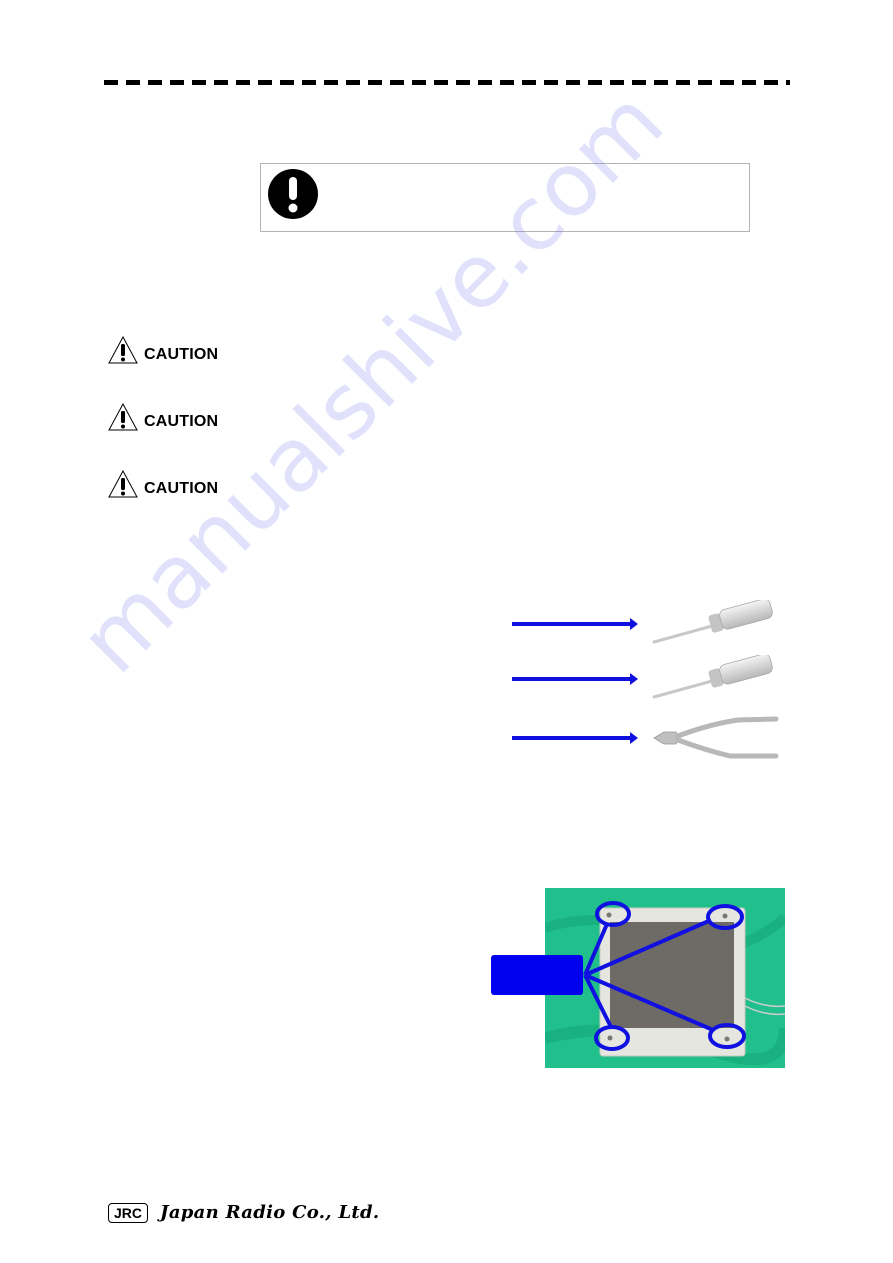  Describe the element at coordinates (537, 975) in the screenshot. I see `callout-label` at that location.